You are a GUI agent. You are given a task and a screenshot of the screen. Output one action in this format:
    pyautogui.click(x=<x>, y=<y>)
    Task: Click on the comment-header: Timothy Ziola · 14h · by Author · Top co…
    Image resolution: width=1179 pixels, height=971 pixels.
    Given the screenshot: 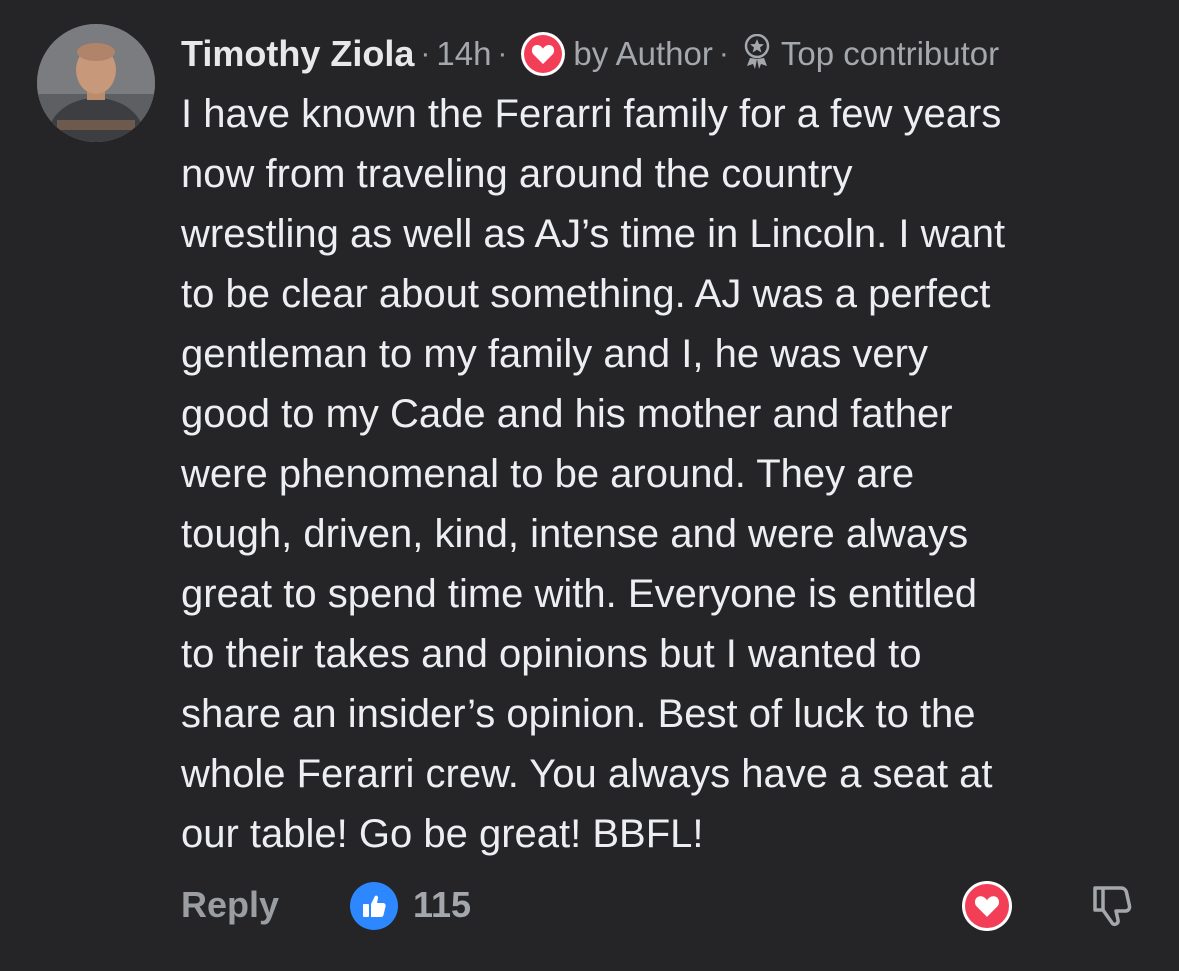 What is the action you would take?
    pyautogui.click(x=671, y=54)
    